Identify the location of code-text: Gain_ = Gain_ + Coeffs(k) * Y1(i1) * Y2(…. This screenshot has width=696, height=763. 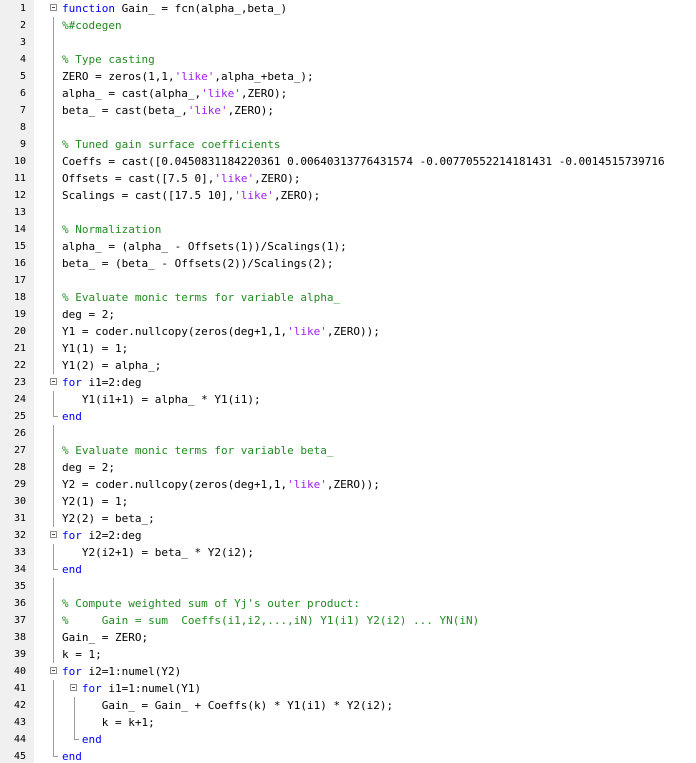
(379, 705).